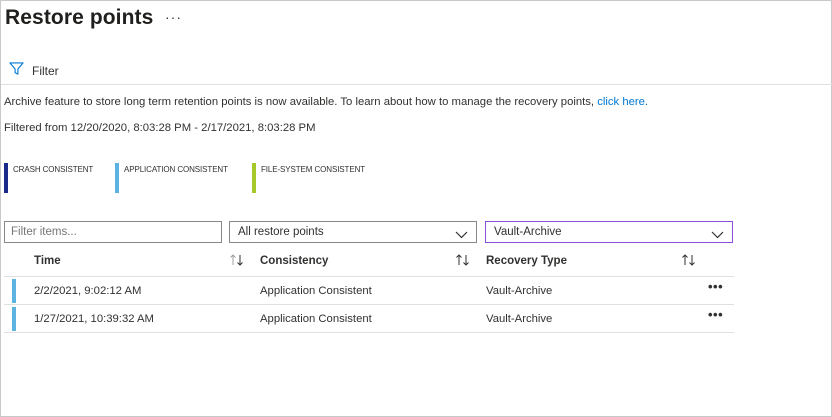 The width and height of the screenshot is (832, 417). I want to click on filter-button: Filter, so click(34, 71).